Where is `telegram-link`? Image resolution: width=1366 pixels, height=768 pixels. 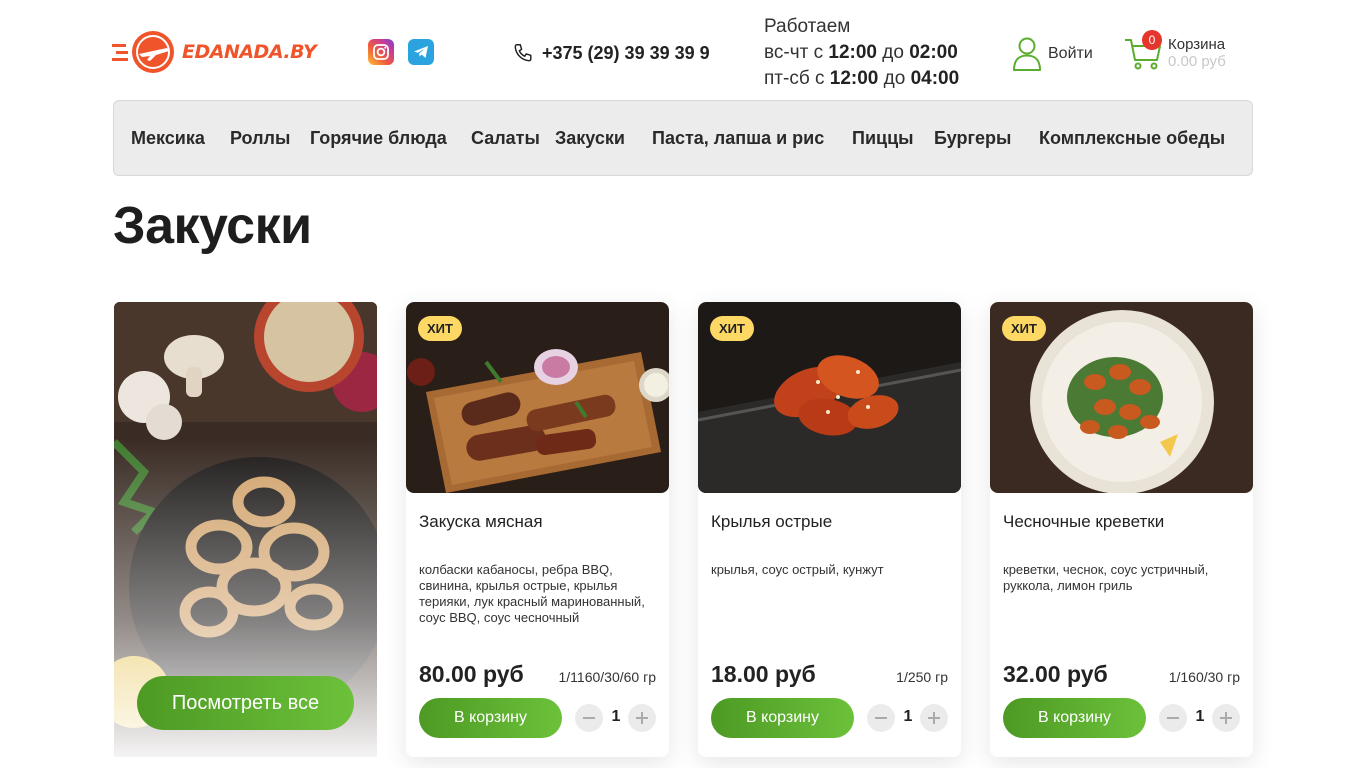 telegram-link is located at coordinates (421, 52).